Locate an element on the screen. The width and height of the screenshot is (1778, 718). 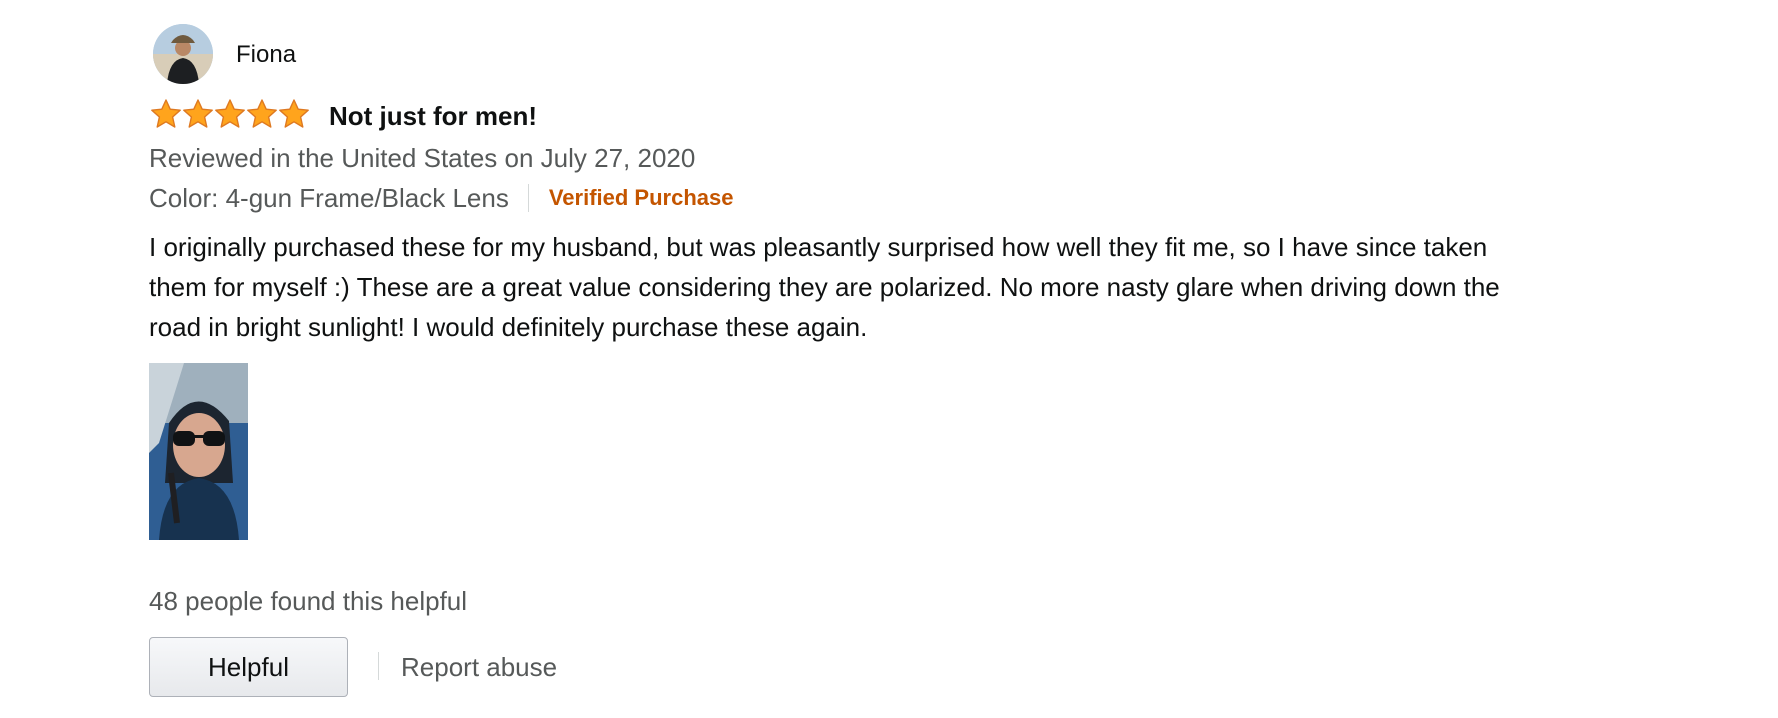
user-avatar is located at coordinates (183, 54).